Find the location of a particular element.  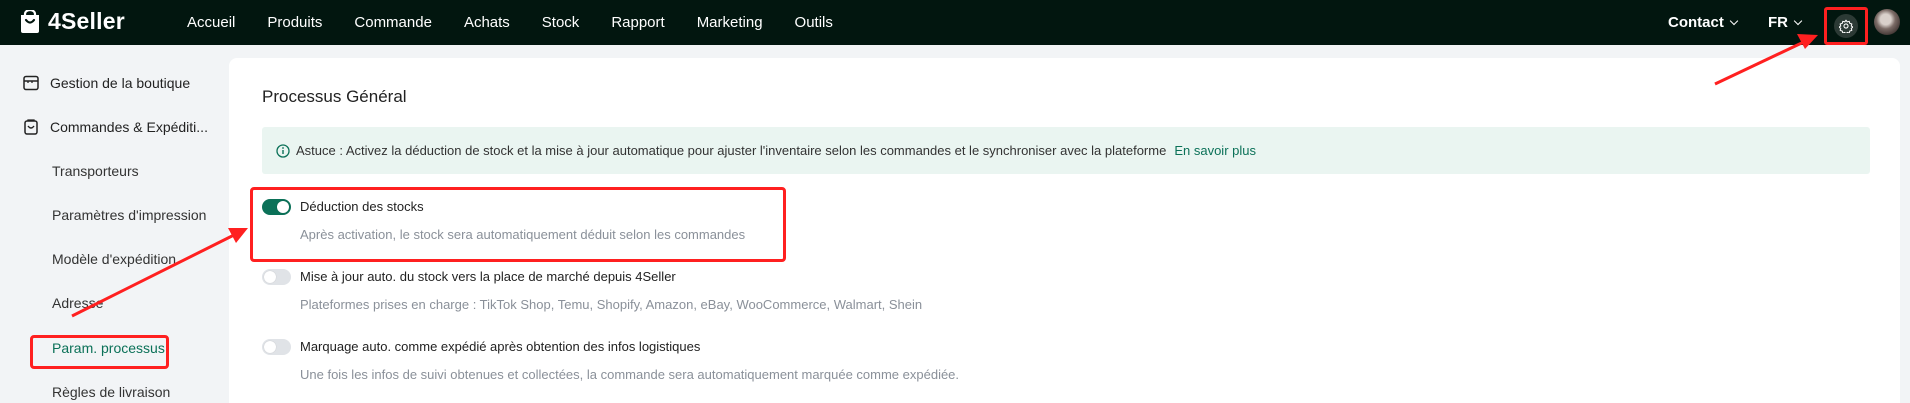

order-bag-icon is located at coordinates (31, 127).